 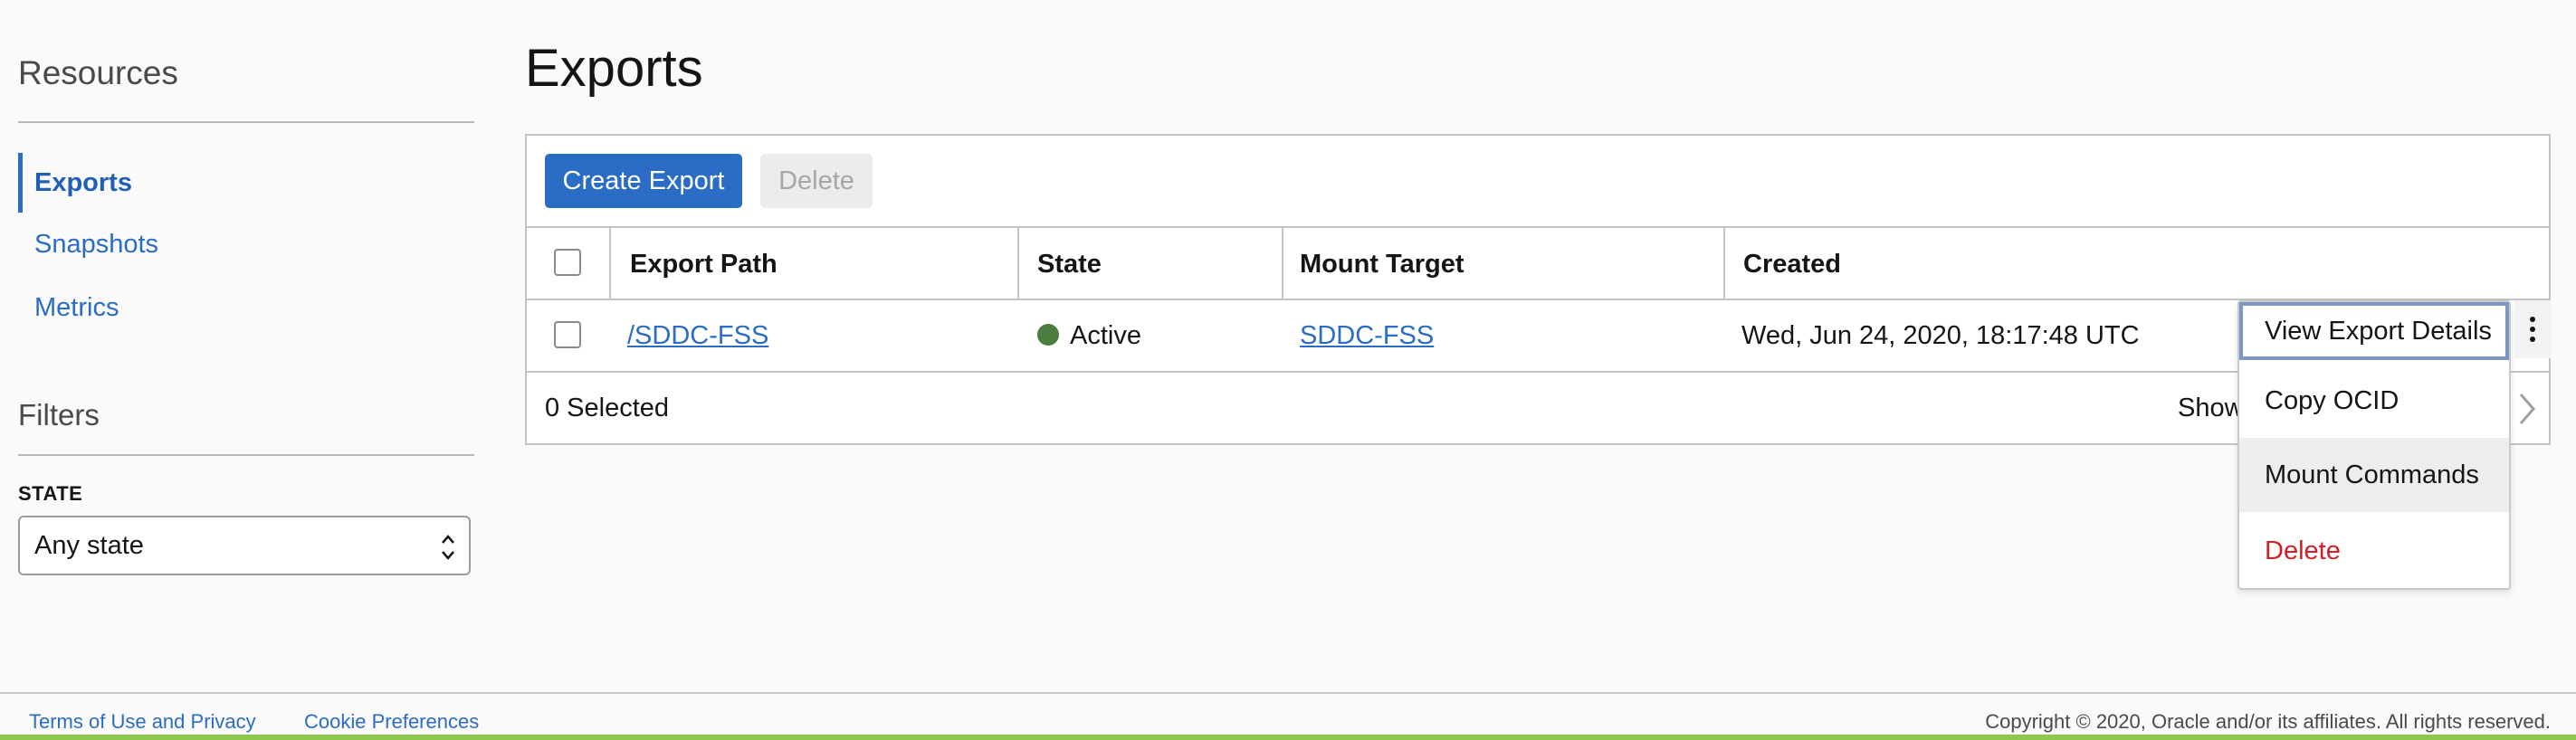 What do you see at coordinates (2374, 551) in the screenshot?
I see `menu-item-delete: Delete` at bounding box center [2374, 551].